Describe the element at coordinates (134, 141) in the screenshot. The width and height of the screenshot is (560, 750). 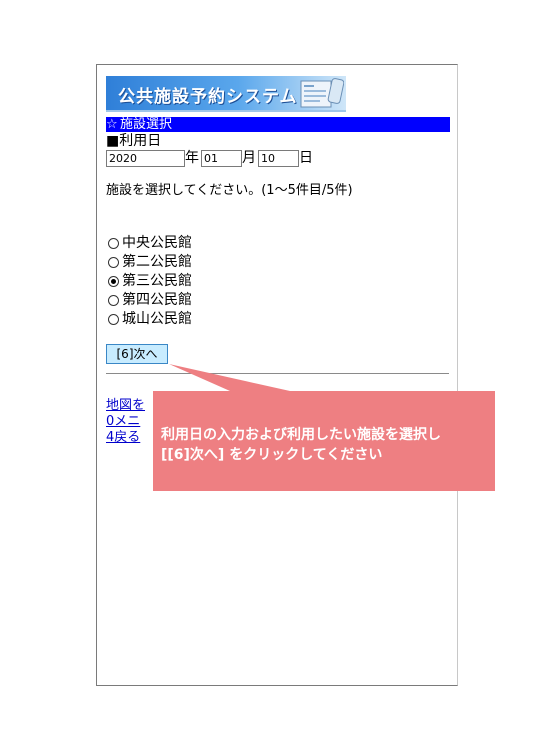
I see `usage-date-label: ■利用日` at that location.